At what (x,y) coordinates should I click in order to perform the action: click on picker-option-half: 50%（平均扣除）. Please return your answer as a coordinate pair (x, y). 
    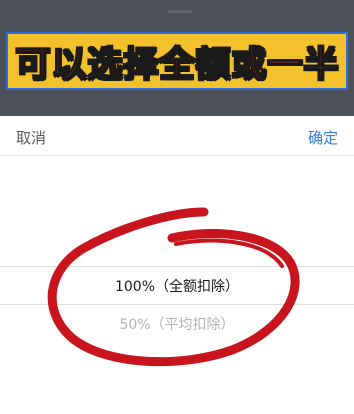
    Looking at the image, I should click on (177, 324).